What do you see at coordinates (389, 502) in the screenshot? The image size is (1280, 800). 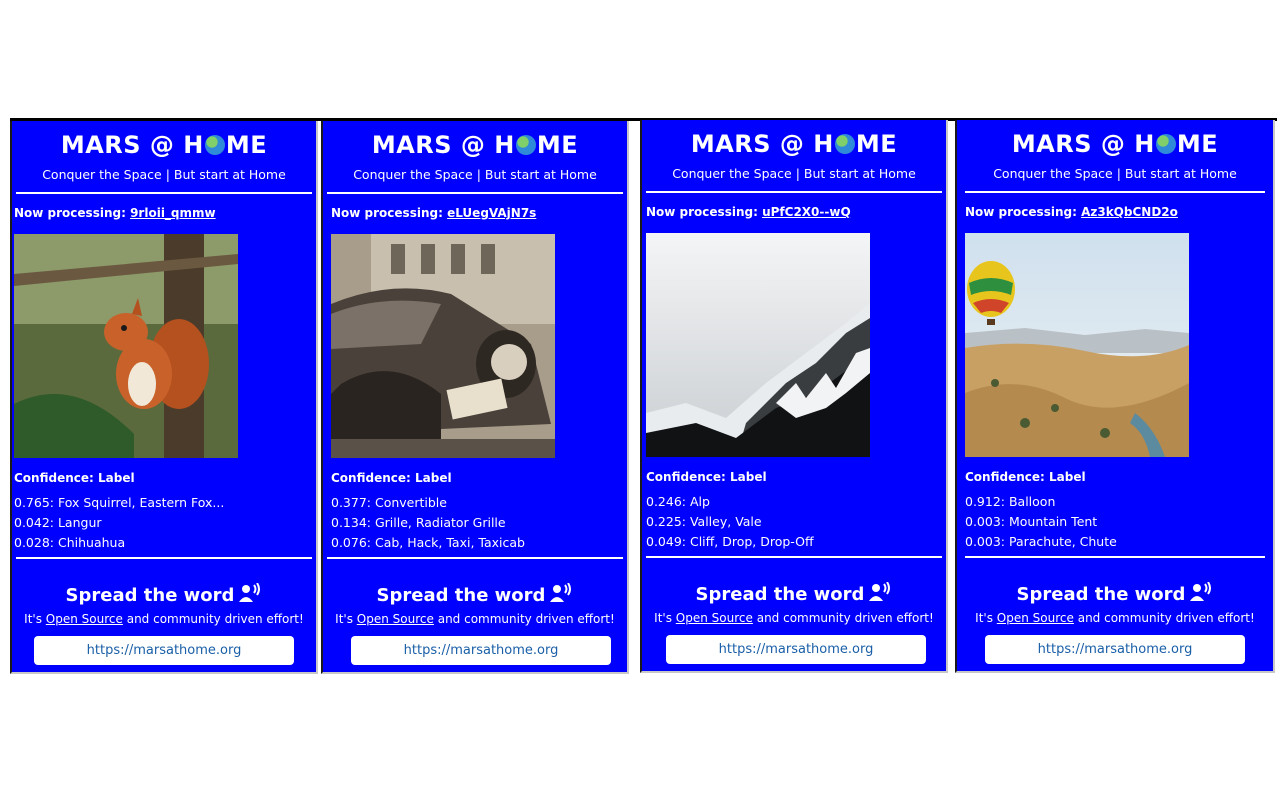 I see `prediction-item: 0.377: Convertible` at bounding box center [389, 502].